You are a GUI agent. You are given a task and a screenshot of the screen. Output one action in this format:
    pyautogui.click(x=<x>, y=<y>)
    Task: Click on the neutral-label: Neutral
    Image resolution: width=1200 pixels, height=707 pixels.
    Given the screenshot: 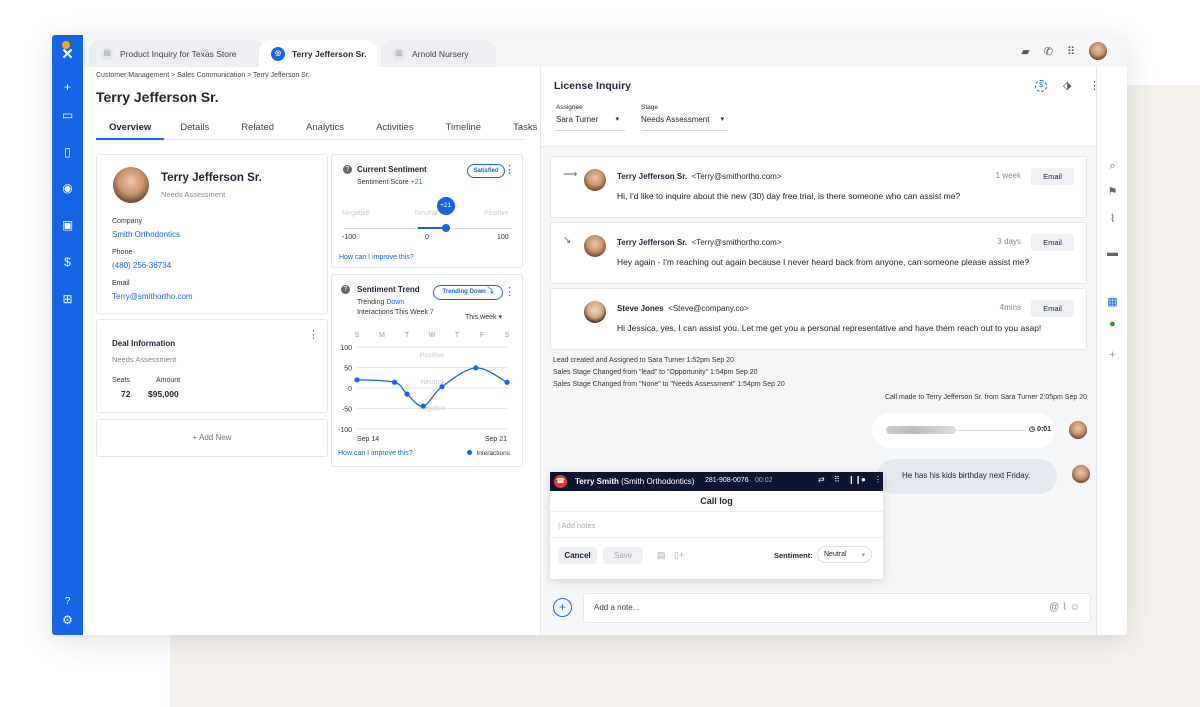 What is the action you would take?
    pyautogui.click(x=426, y=213)
    